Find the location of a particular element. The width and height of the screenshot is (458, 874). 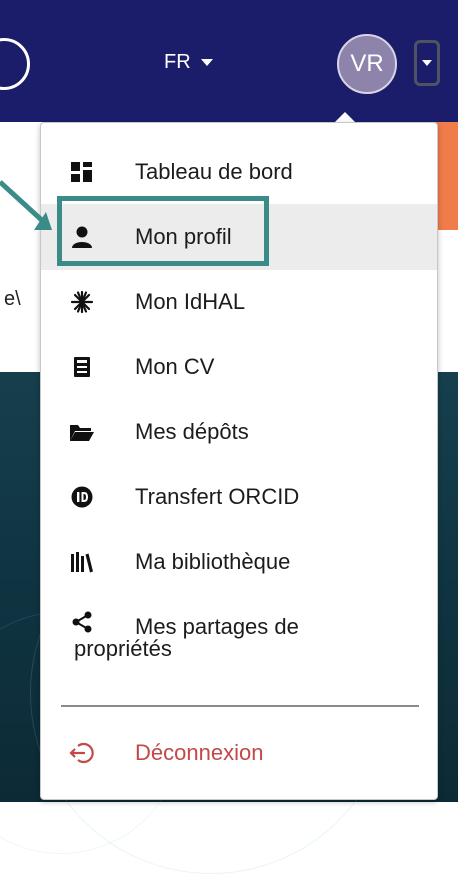

language-label: FR is located at coordinates (177, 62).